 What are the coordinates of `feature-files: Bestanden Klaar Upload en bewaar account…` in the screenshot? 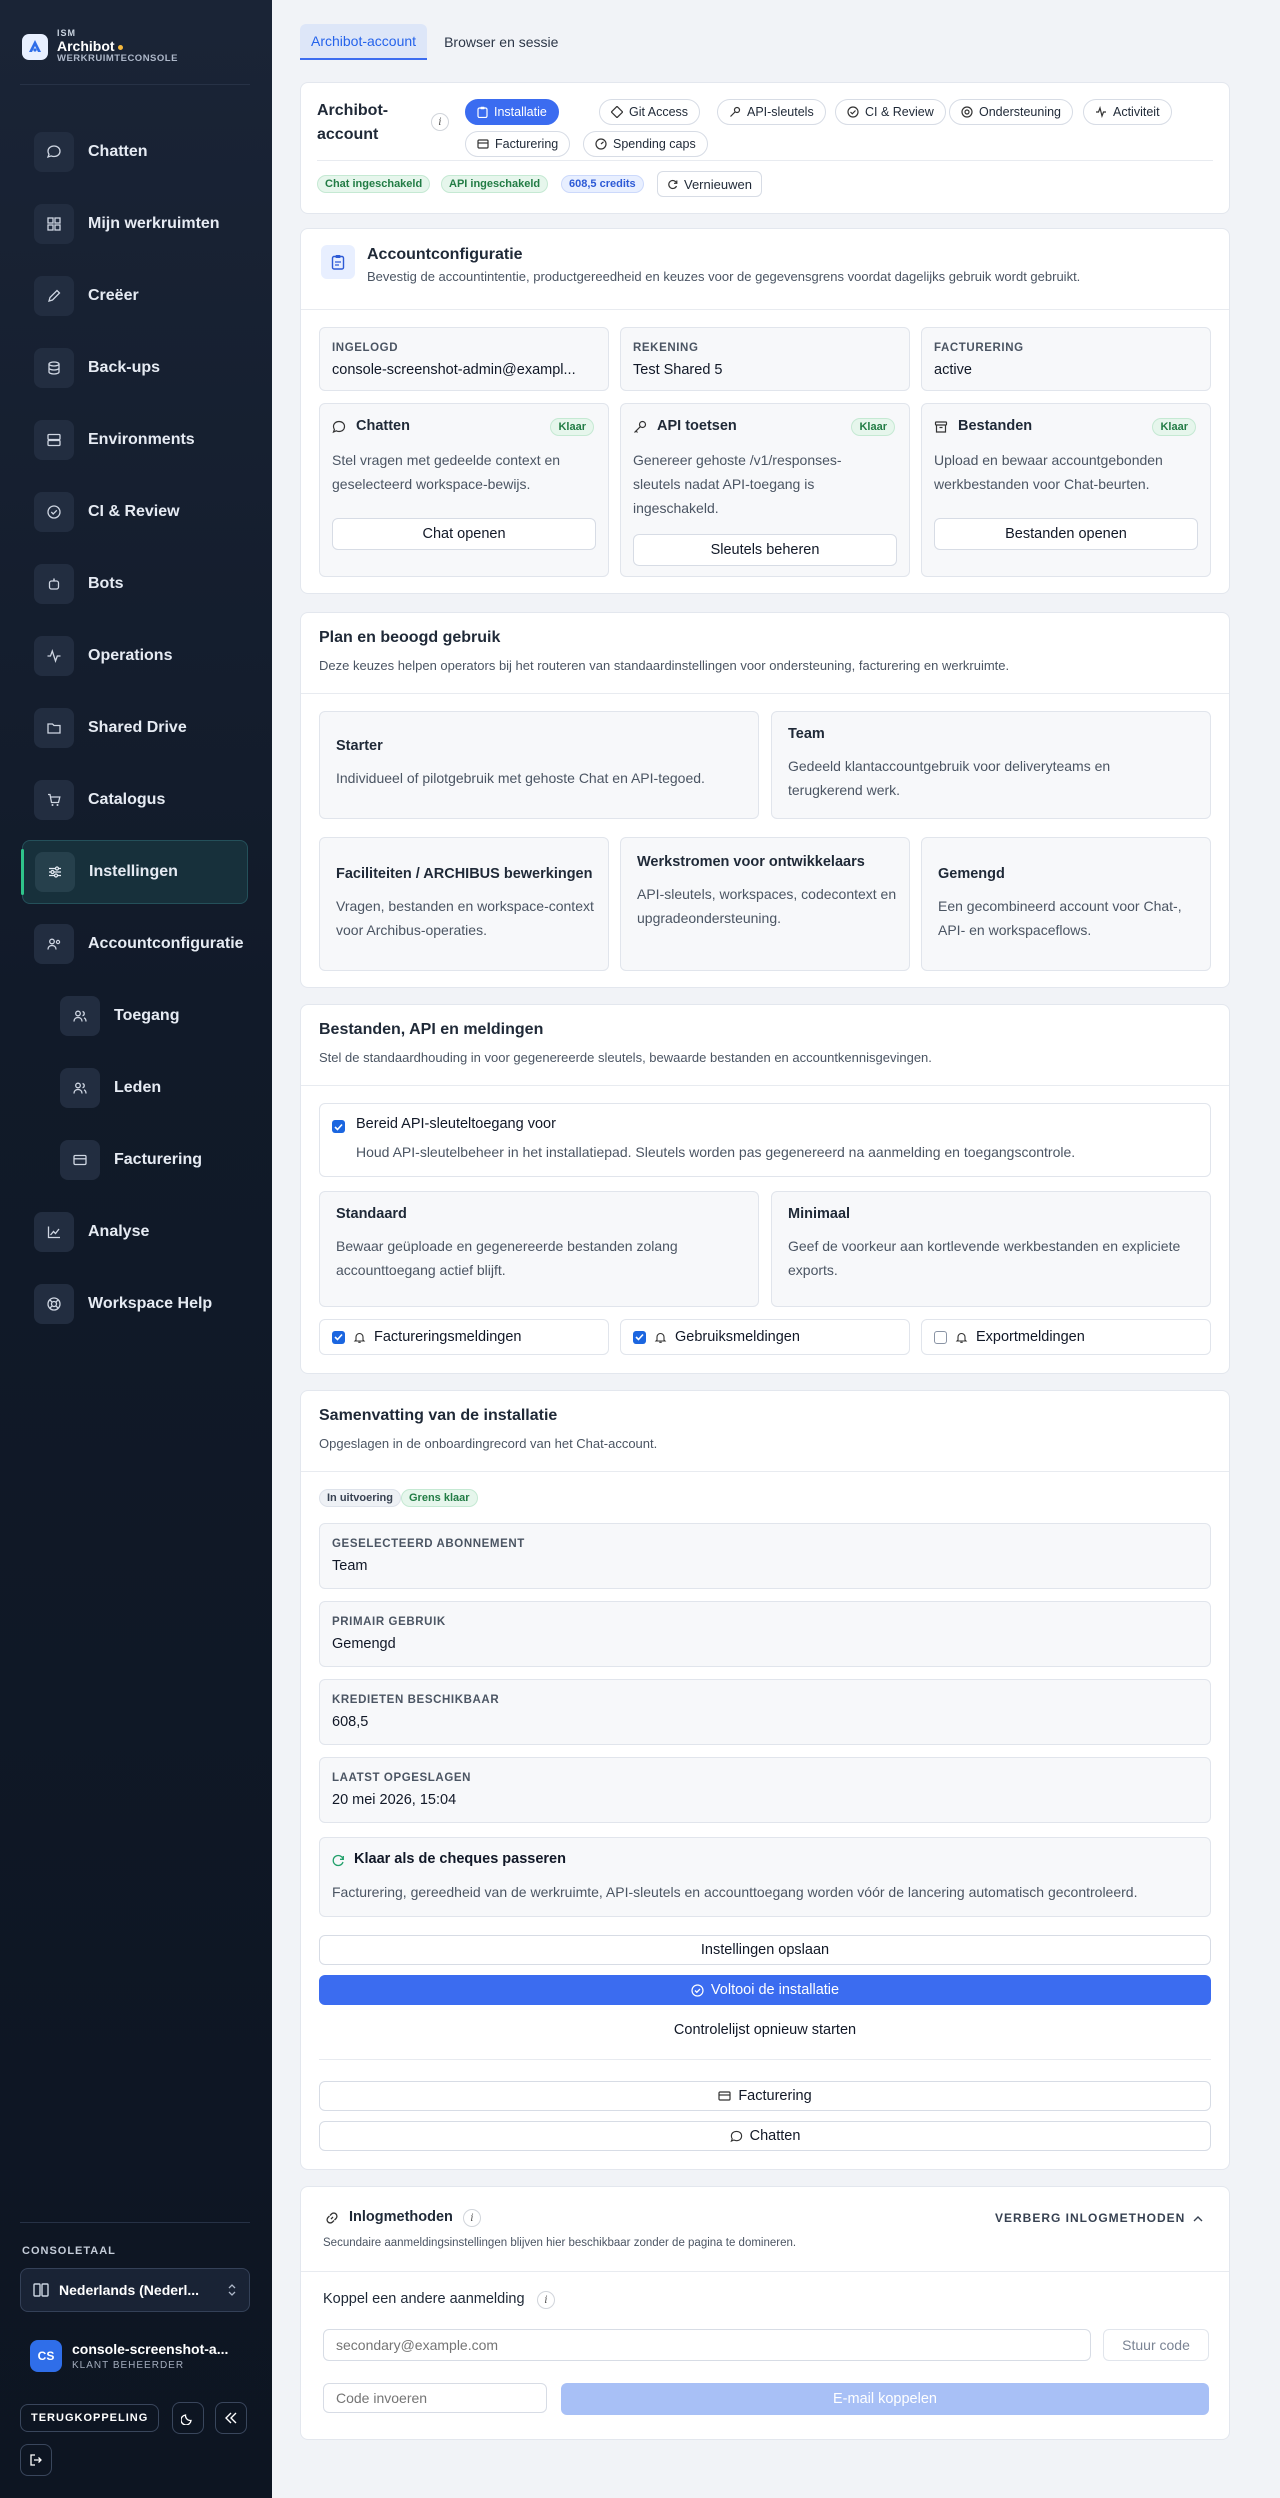 It's located at (1066, 490).